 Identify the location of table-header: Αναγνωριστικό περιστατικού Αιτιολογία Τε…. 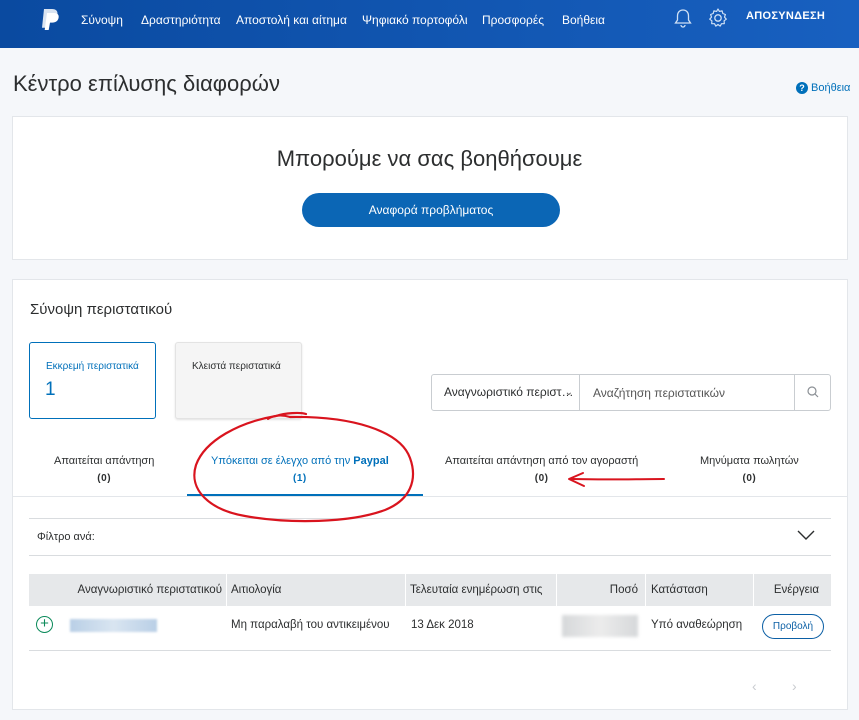
(430, 590).